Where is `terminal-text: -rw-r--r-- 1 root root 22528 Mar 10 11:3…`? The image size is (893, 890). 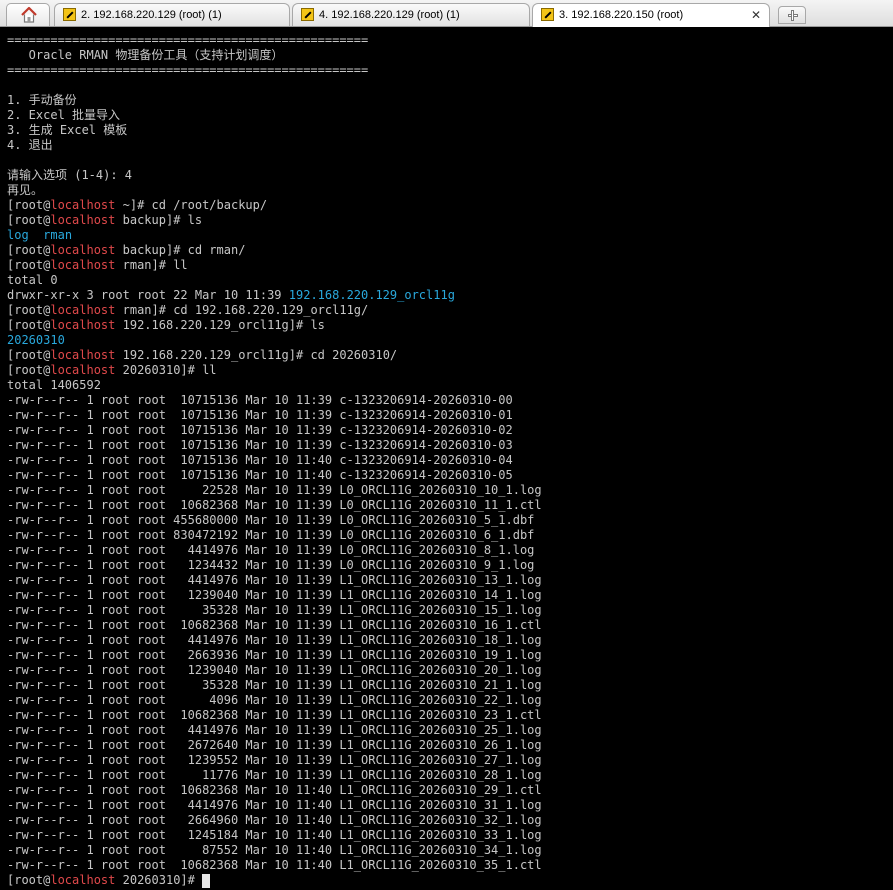 terminal-text: -rw-r--r-- 1 root root 22528 Mar 10 11:3… is located at coordinates (274, 490).